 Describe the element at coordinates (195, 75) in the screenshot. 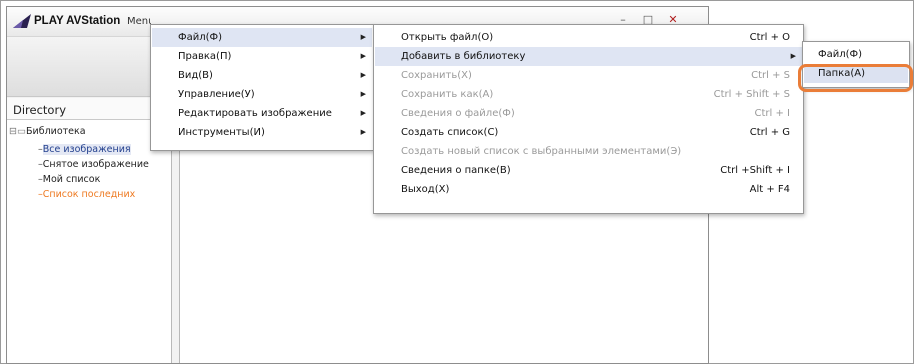

I see `menu-item-label: Вид(В)` at that location.